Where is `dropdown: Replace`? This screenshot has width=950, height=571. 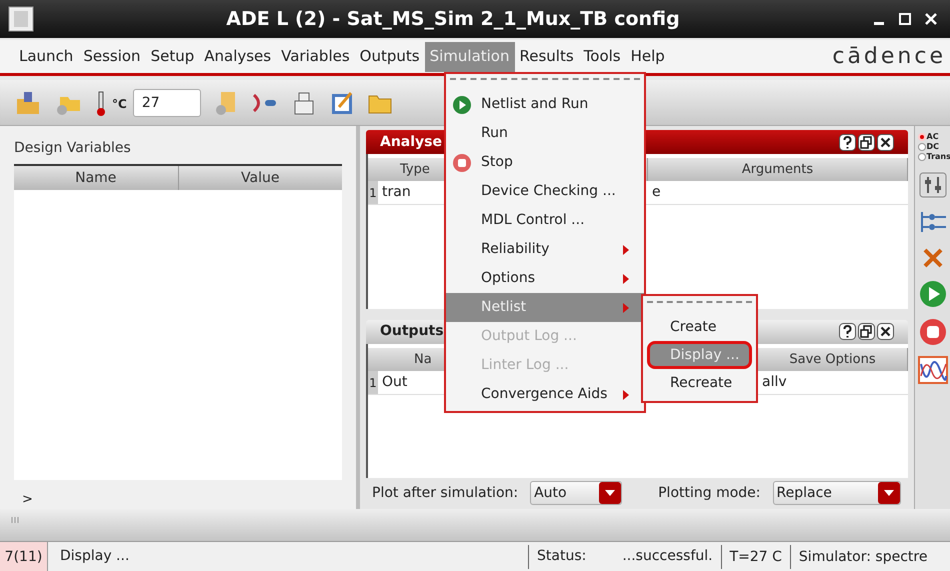 dropdown: Replace is located at coordinates (836, 493).